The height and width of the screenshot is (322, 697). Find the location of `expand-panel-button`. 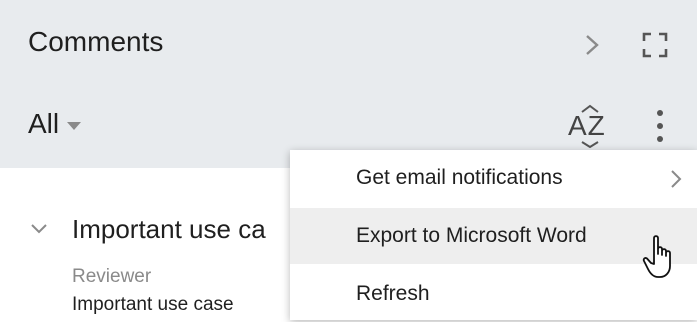

expand-panel-button is located at coordinates (655, 45).